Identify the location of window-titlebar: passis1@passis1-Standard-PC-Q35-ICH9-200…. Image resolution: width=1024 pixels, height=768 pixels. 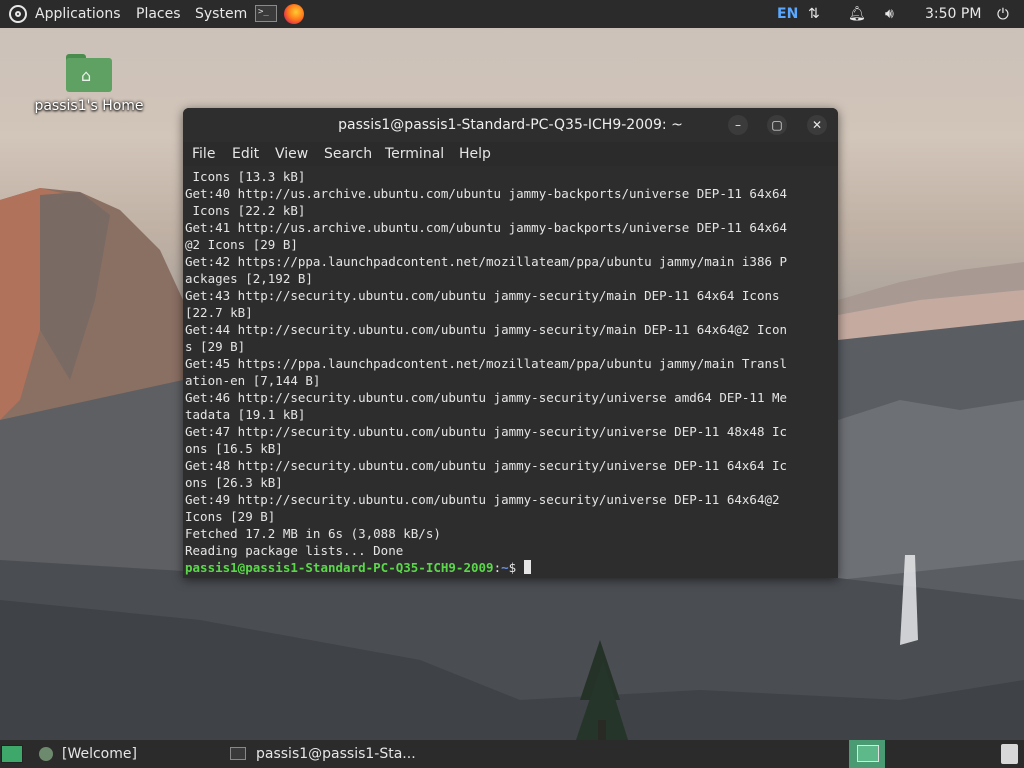
(510, 125).